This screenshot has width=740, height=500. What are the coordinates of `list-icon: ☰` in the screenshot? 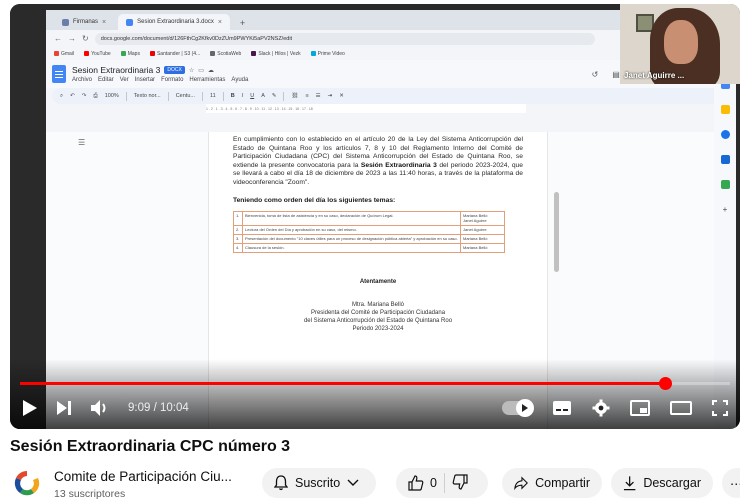 It's located at (318, 96).